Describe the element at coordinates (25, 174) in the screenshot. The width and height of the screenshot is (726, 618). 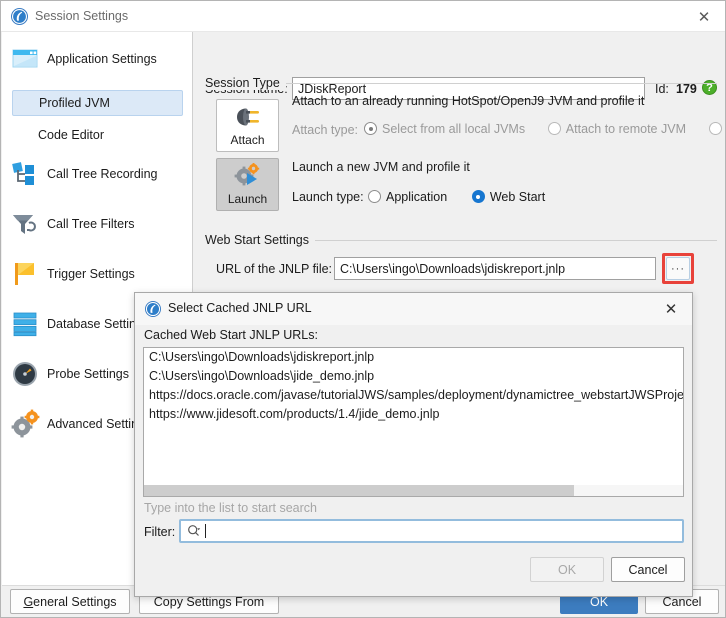
I see `call-tree-icon` at that location.